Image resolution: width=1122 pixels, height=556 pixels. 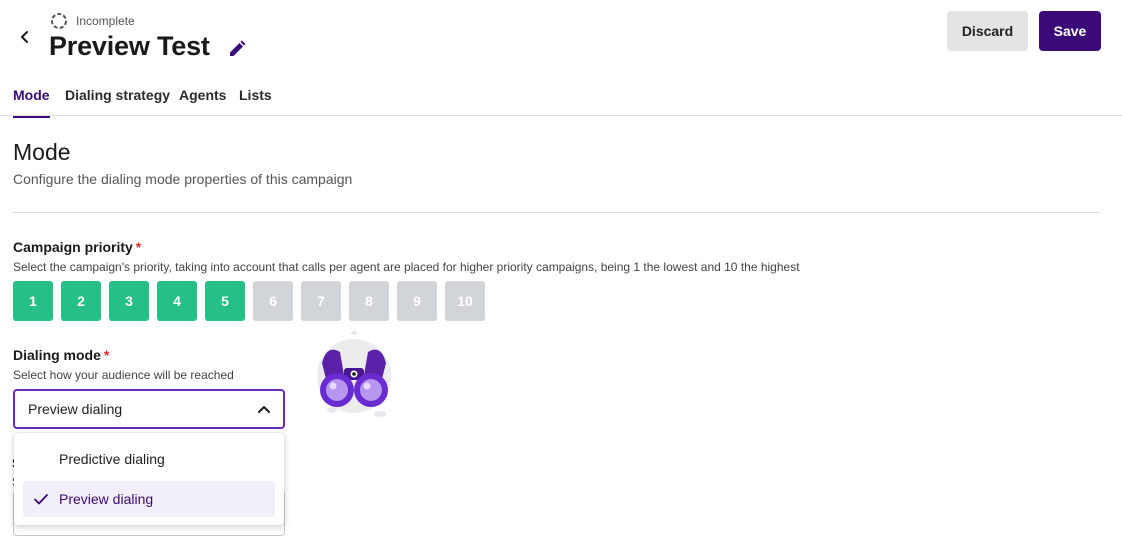 What do you see at coordinates (81, 301) in the screenshot?
I see `priority-option-2: 2` at bounding box center [81, 301].